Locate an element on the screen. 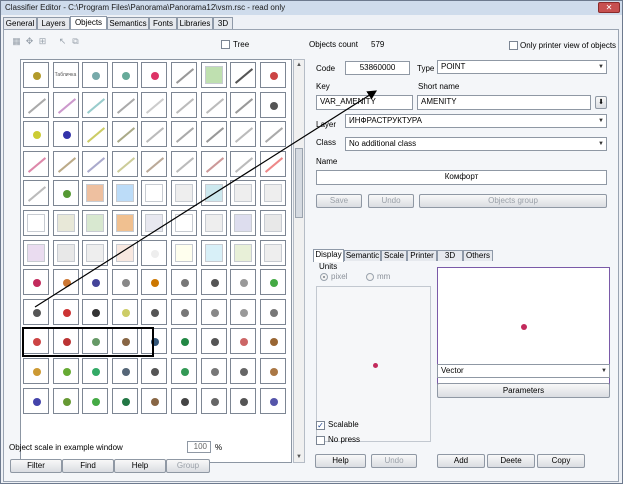 This screenshot has height=484, width=623. tab-objects: Objects is located at coordinates (88, 23).